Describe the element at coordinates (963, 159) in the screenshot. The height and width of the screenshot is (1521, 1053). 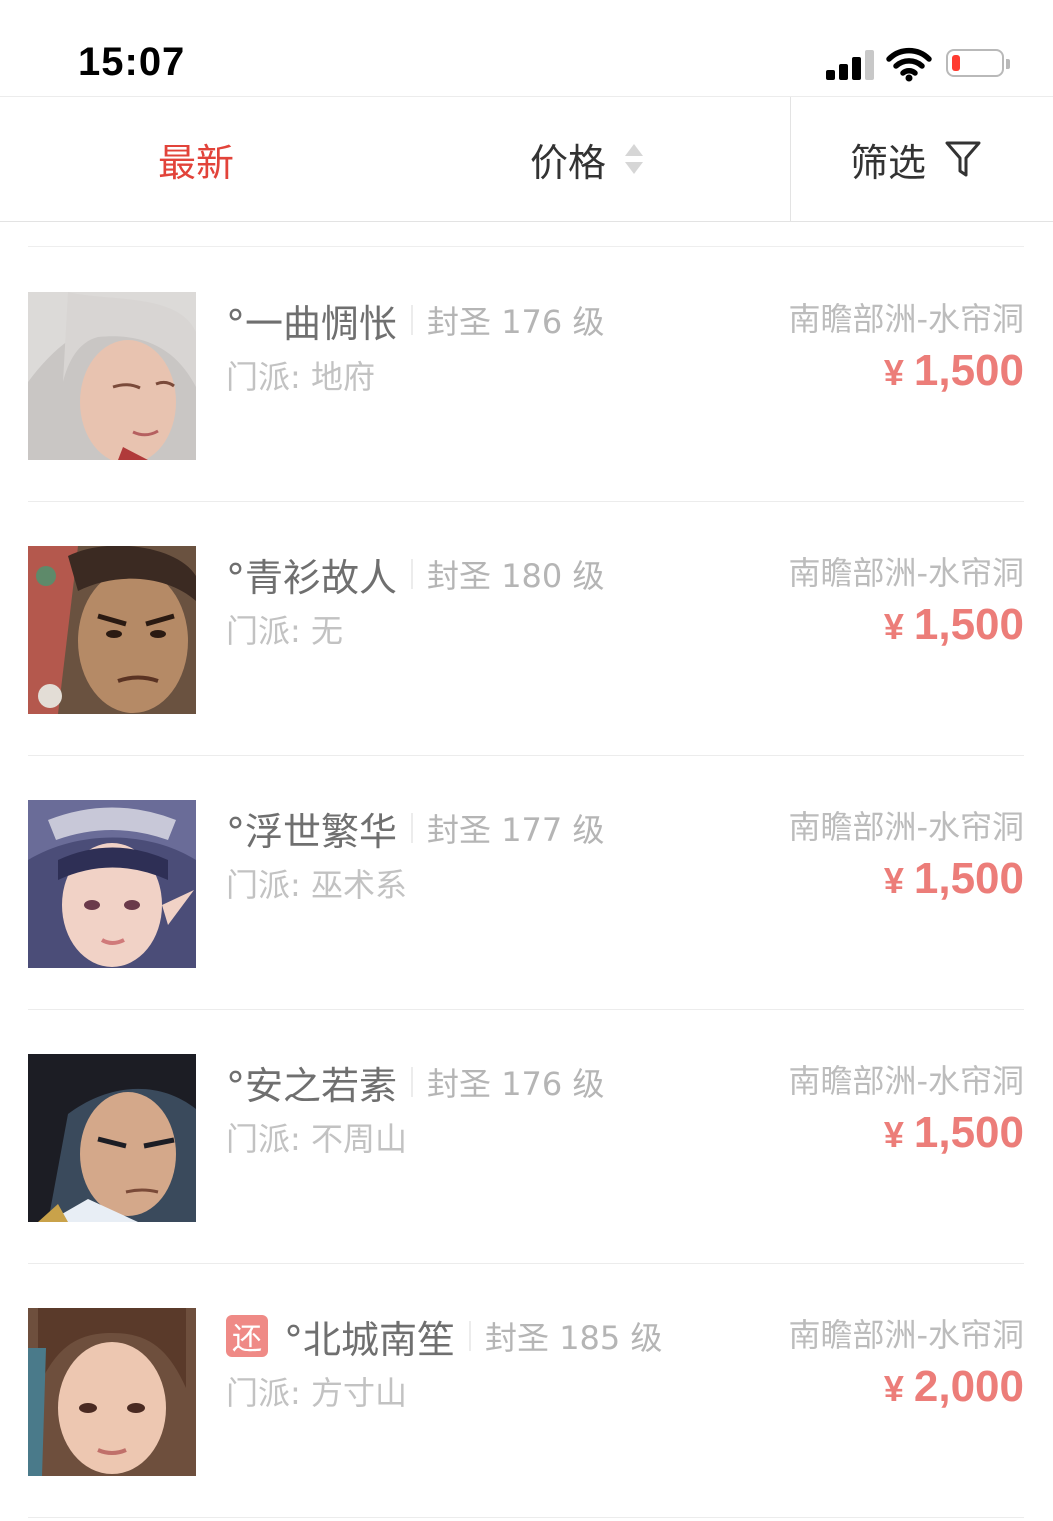
I see `filter-funnel-icon` at that location.